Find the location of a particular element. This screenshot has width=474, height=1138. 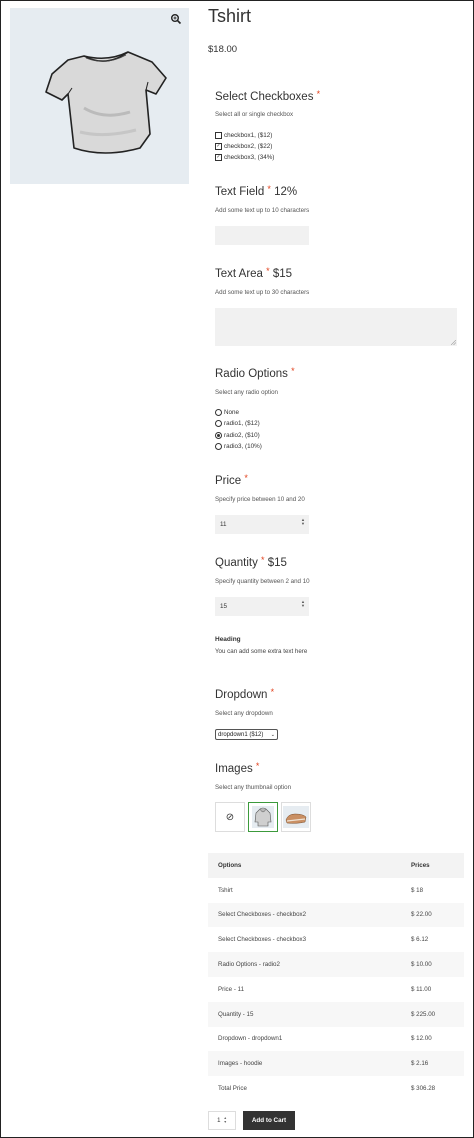

none-icon: ⊘ is located at coordinates (230, 817).